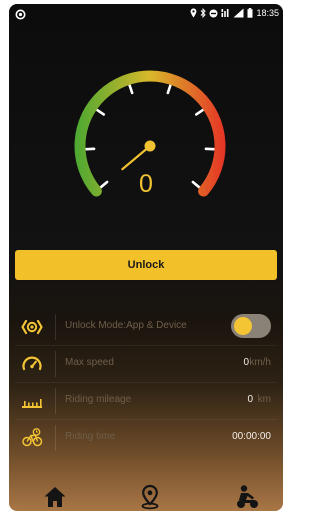 Image resolution: width=320 pixels, height=515 pixels. I want to click on unlock-mode-label: Unlock Mode:App & Device, so click(126, 325).